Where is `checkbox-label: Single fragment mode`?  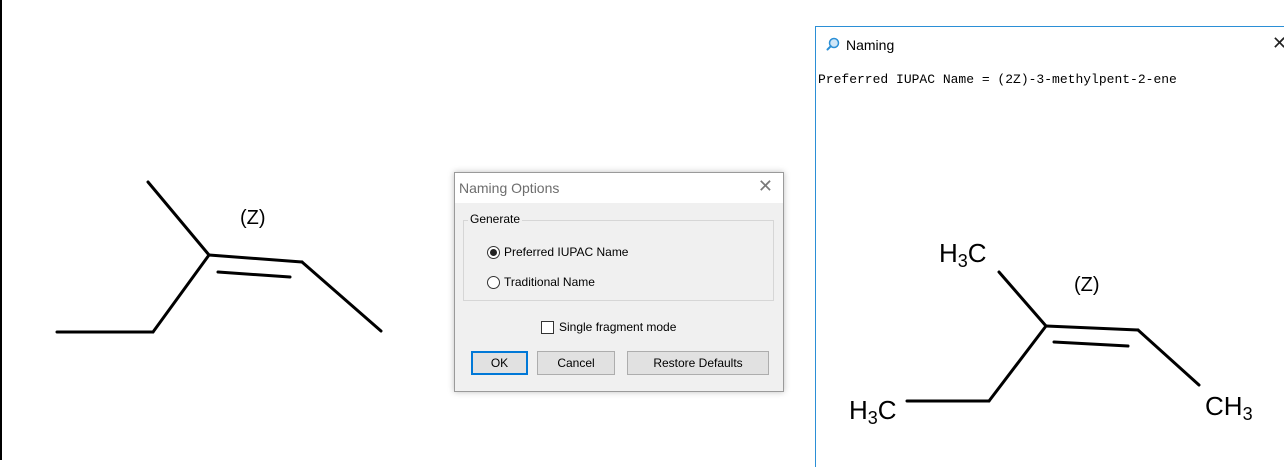 checkbox-label: Single fragment mode is located at coordinates (618, 327).